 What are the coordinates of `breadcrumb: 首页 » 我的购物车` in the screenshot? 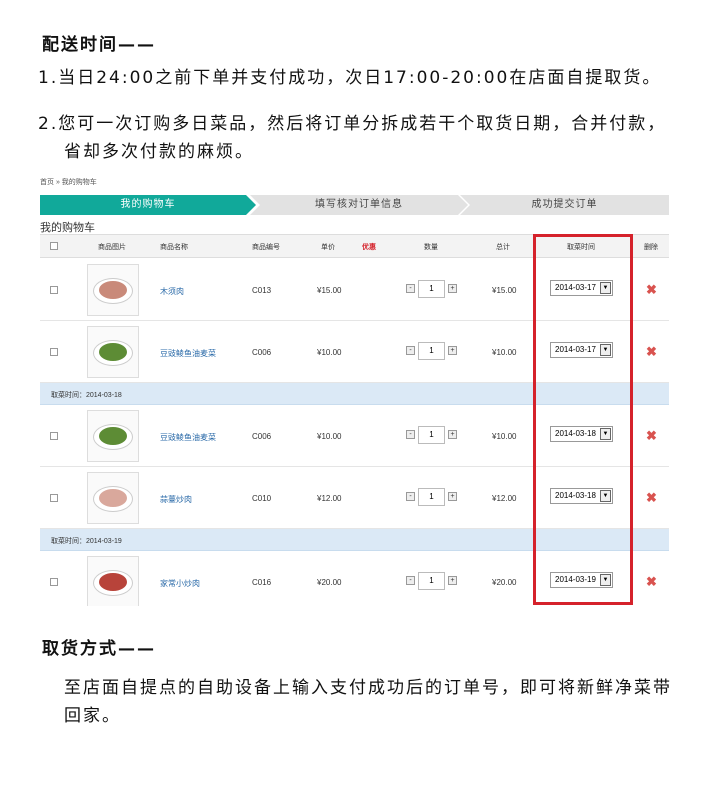 It's located at (68, 182).